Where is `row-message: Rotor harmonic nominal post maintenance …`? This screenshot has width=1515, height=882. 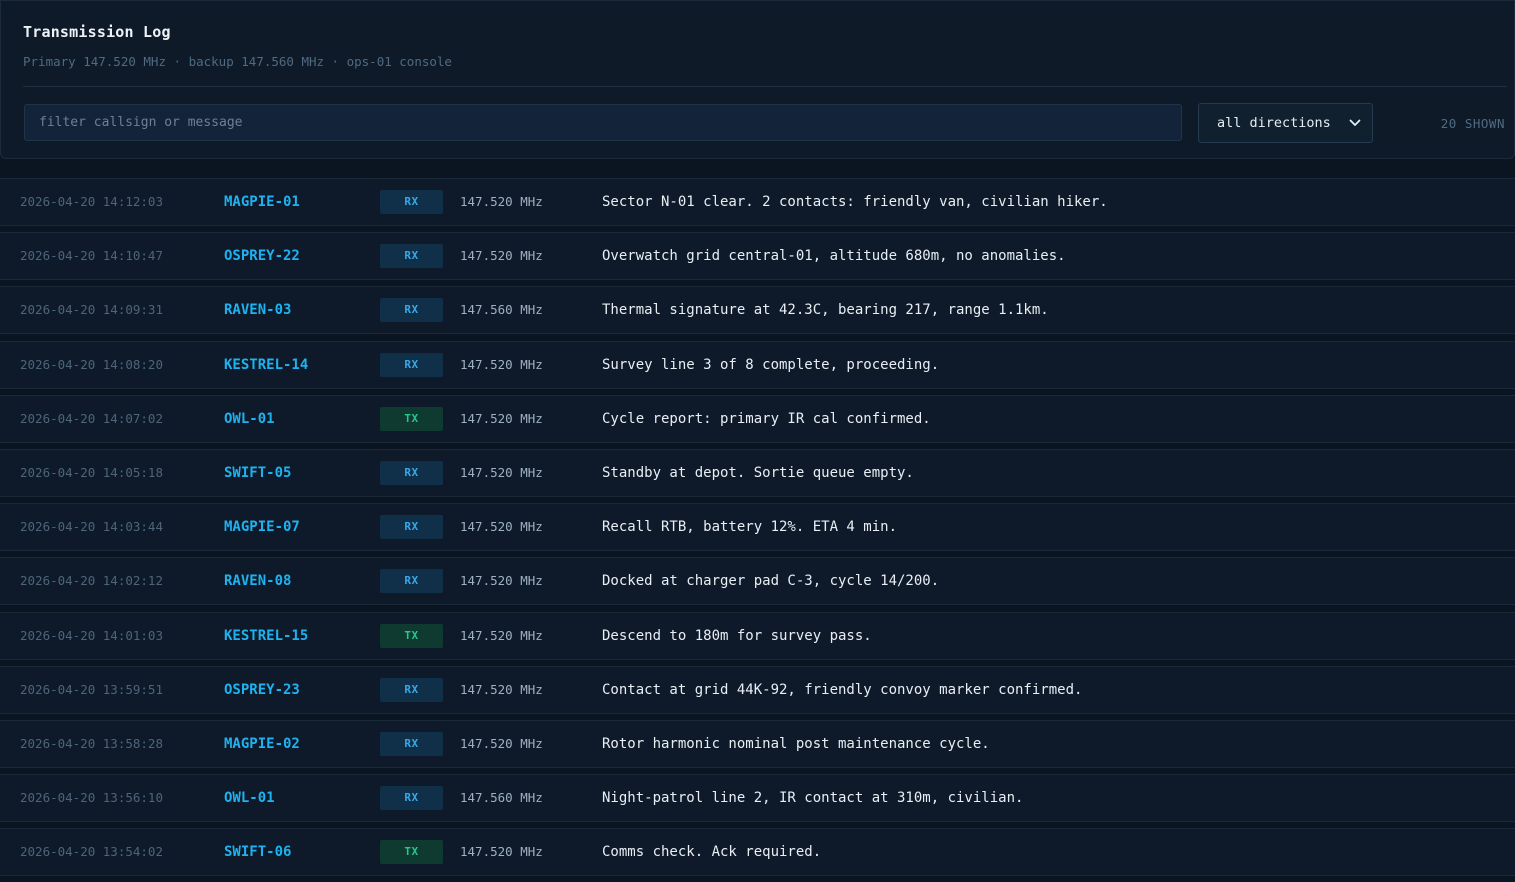 row-message: Rotor harmonic nominal post maintenance … is located at coordinates (796, 743).